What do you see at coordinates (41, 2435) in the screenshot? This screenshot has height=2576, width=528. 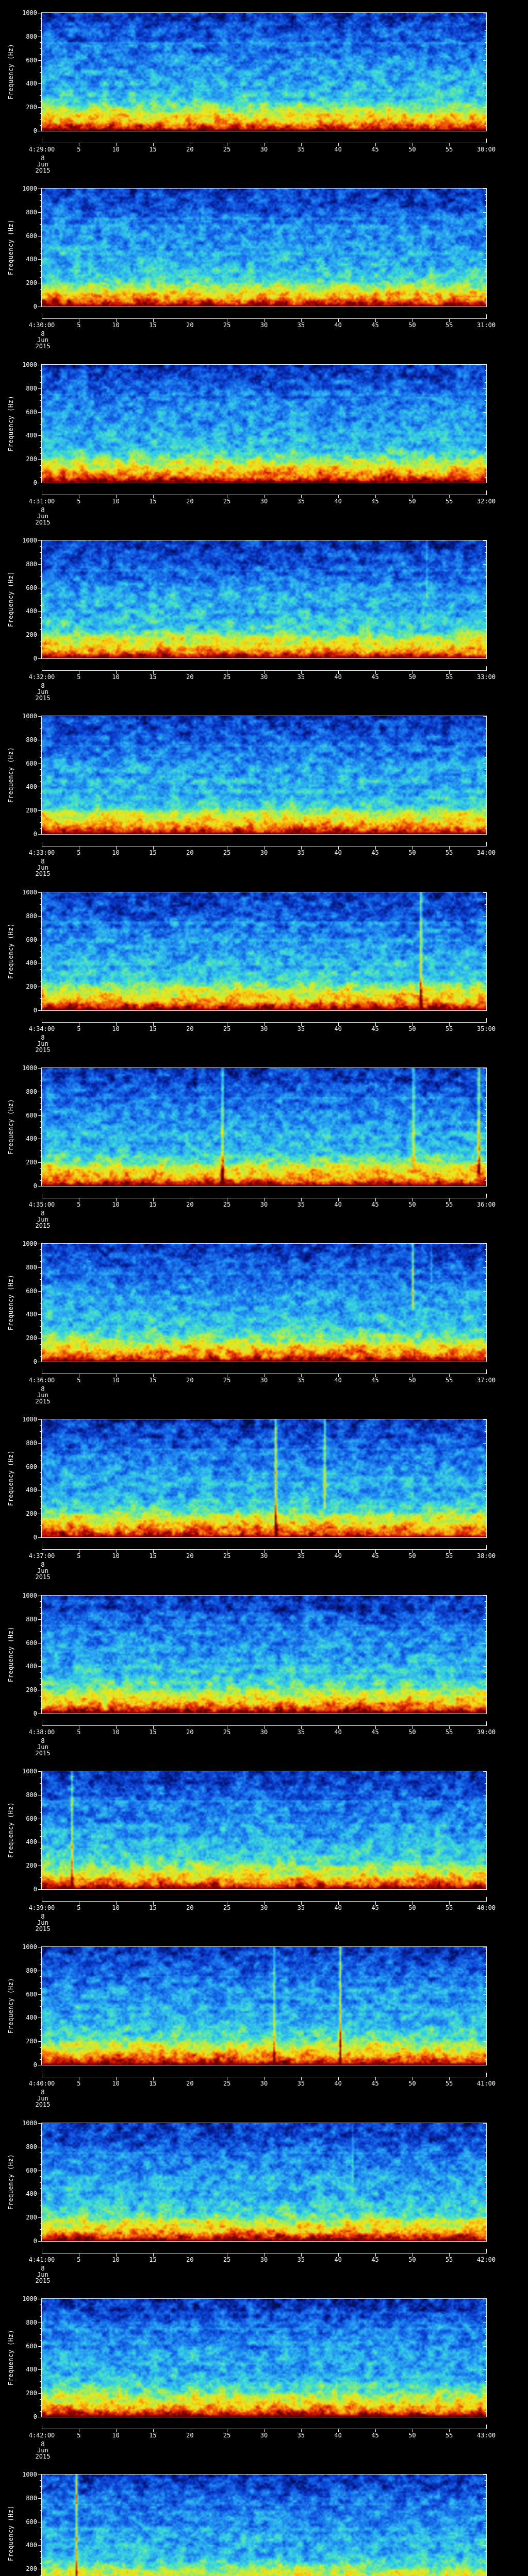 I see `start-time-label: 4:42:00` at bounding box center [41, 2435].